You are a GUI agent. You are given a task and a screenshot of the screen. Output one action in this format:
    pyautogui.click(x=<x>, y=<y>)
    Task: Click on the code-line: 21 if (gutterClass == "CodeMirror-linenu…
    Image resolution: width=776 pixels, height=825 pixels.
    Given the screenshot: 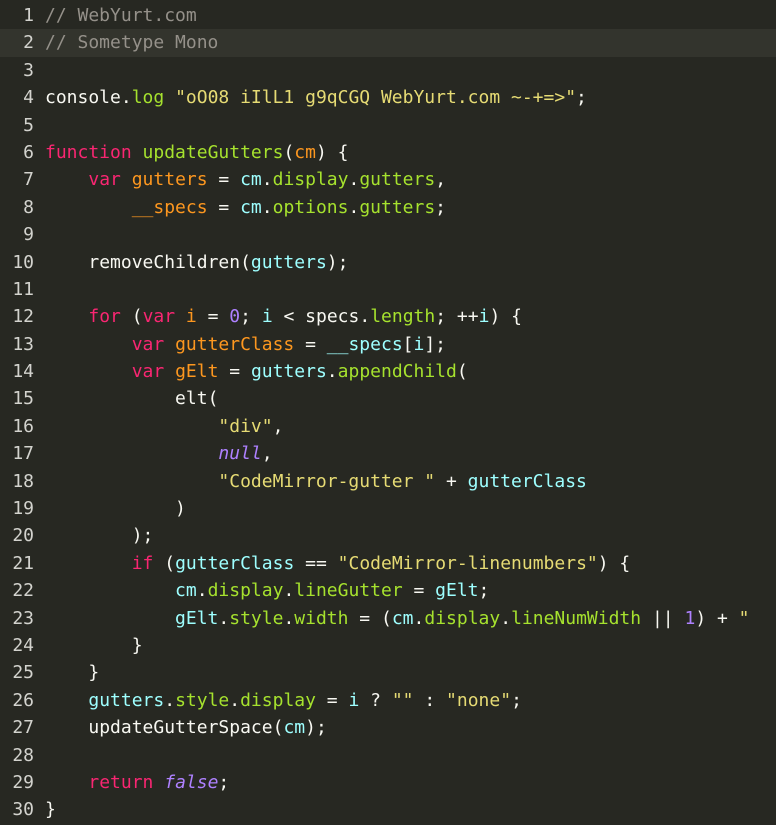 What is the action you would take?
    pyautogui.click(x=388, y=563)
    